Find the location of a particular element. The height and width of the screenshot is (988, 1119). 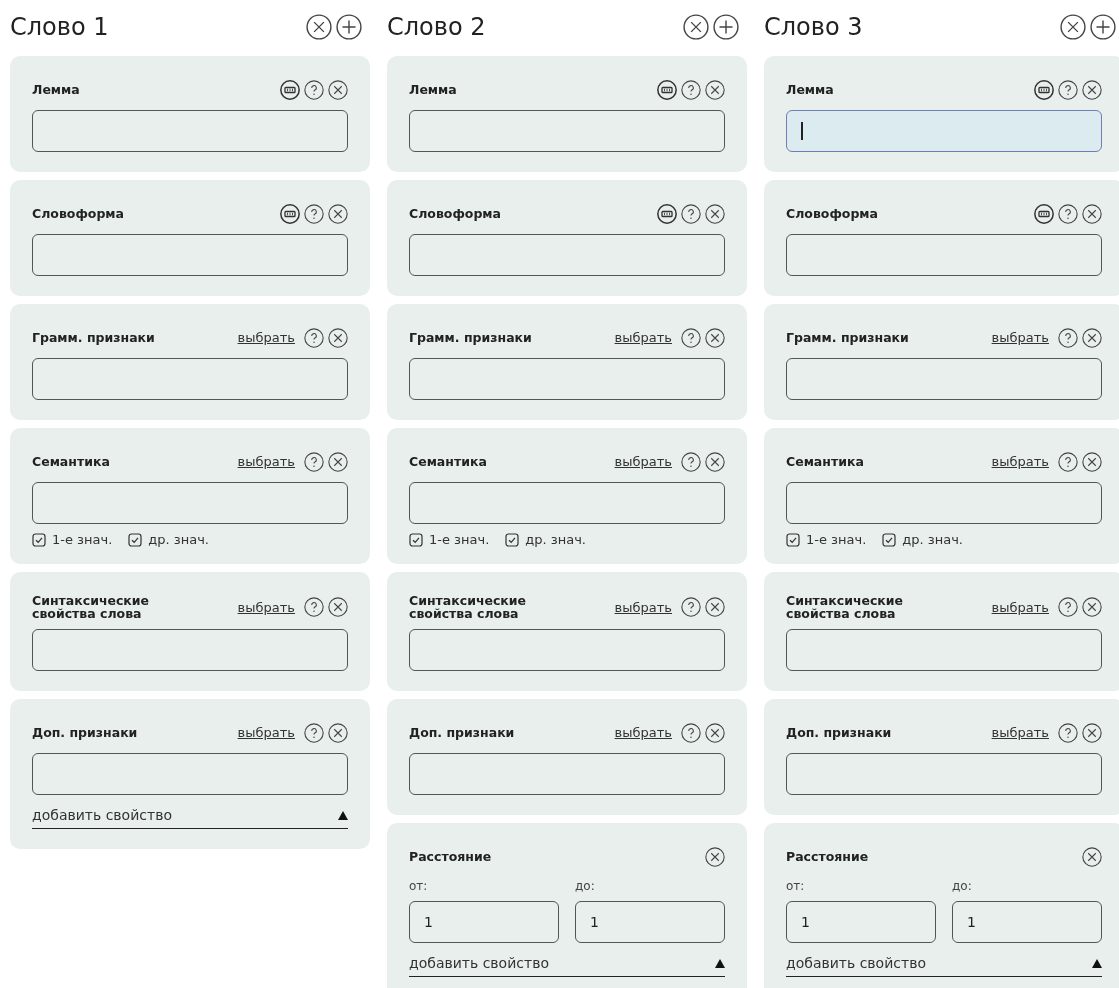

field-label: Семантика is located at coordinates (825, 462).